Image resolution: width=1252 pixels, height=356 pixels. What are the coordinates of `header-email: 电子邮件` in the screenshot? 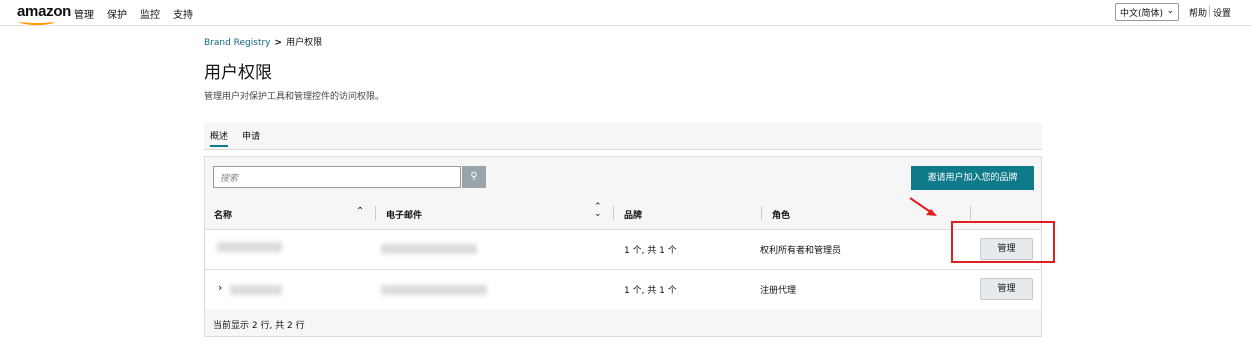 It's located at (404, 214).